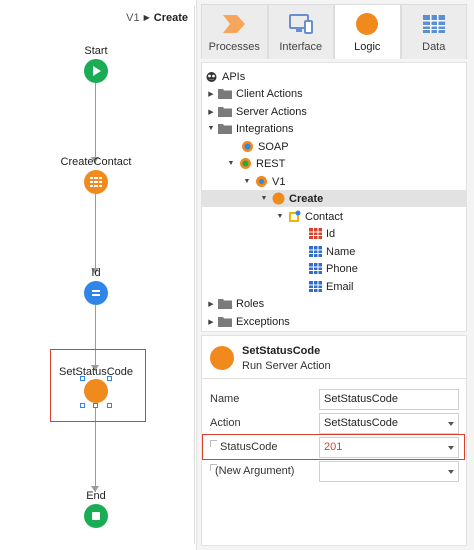 This screenshot has width=474, height=550. Describe the element at coordinates (334, 93) in the screenshot. I see `tree-item-client-actions: ▶ Client Actions` at that location.